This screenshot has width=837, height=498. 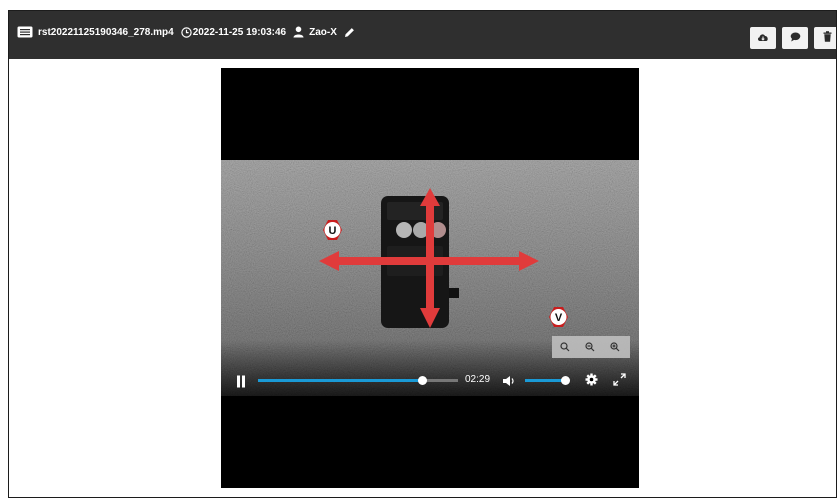 What do you see at coordinates (239, 32) in the screenshot?
I see `datetime: 2022-11-25 19:03:46` at bounding box center [239, 32].